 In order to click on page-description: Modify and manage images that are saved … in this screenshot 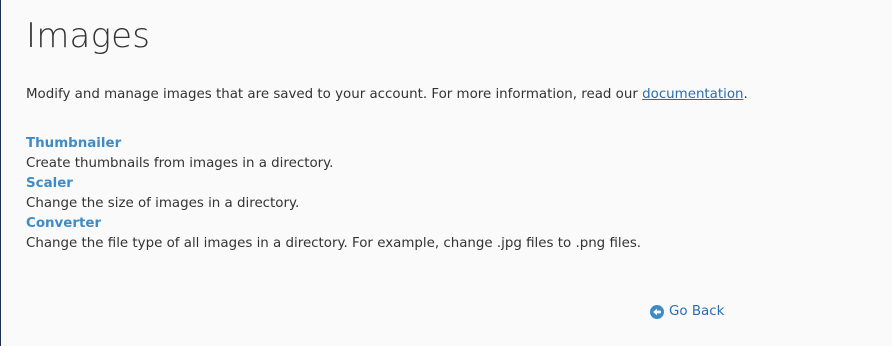, I will do `click(387, 95)`.